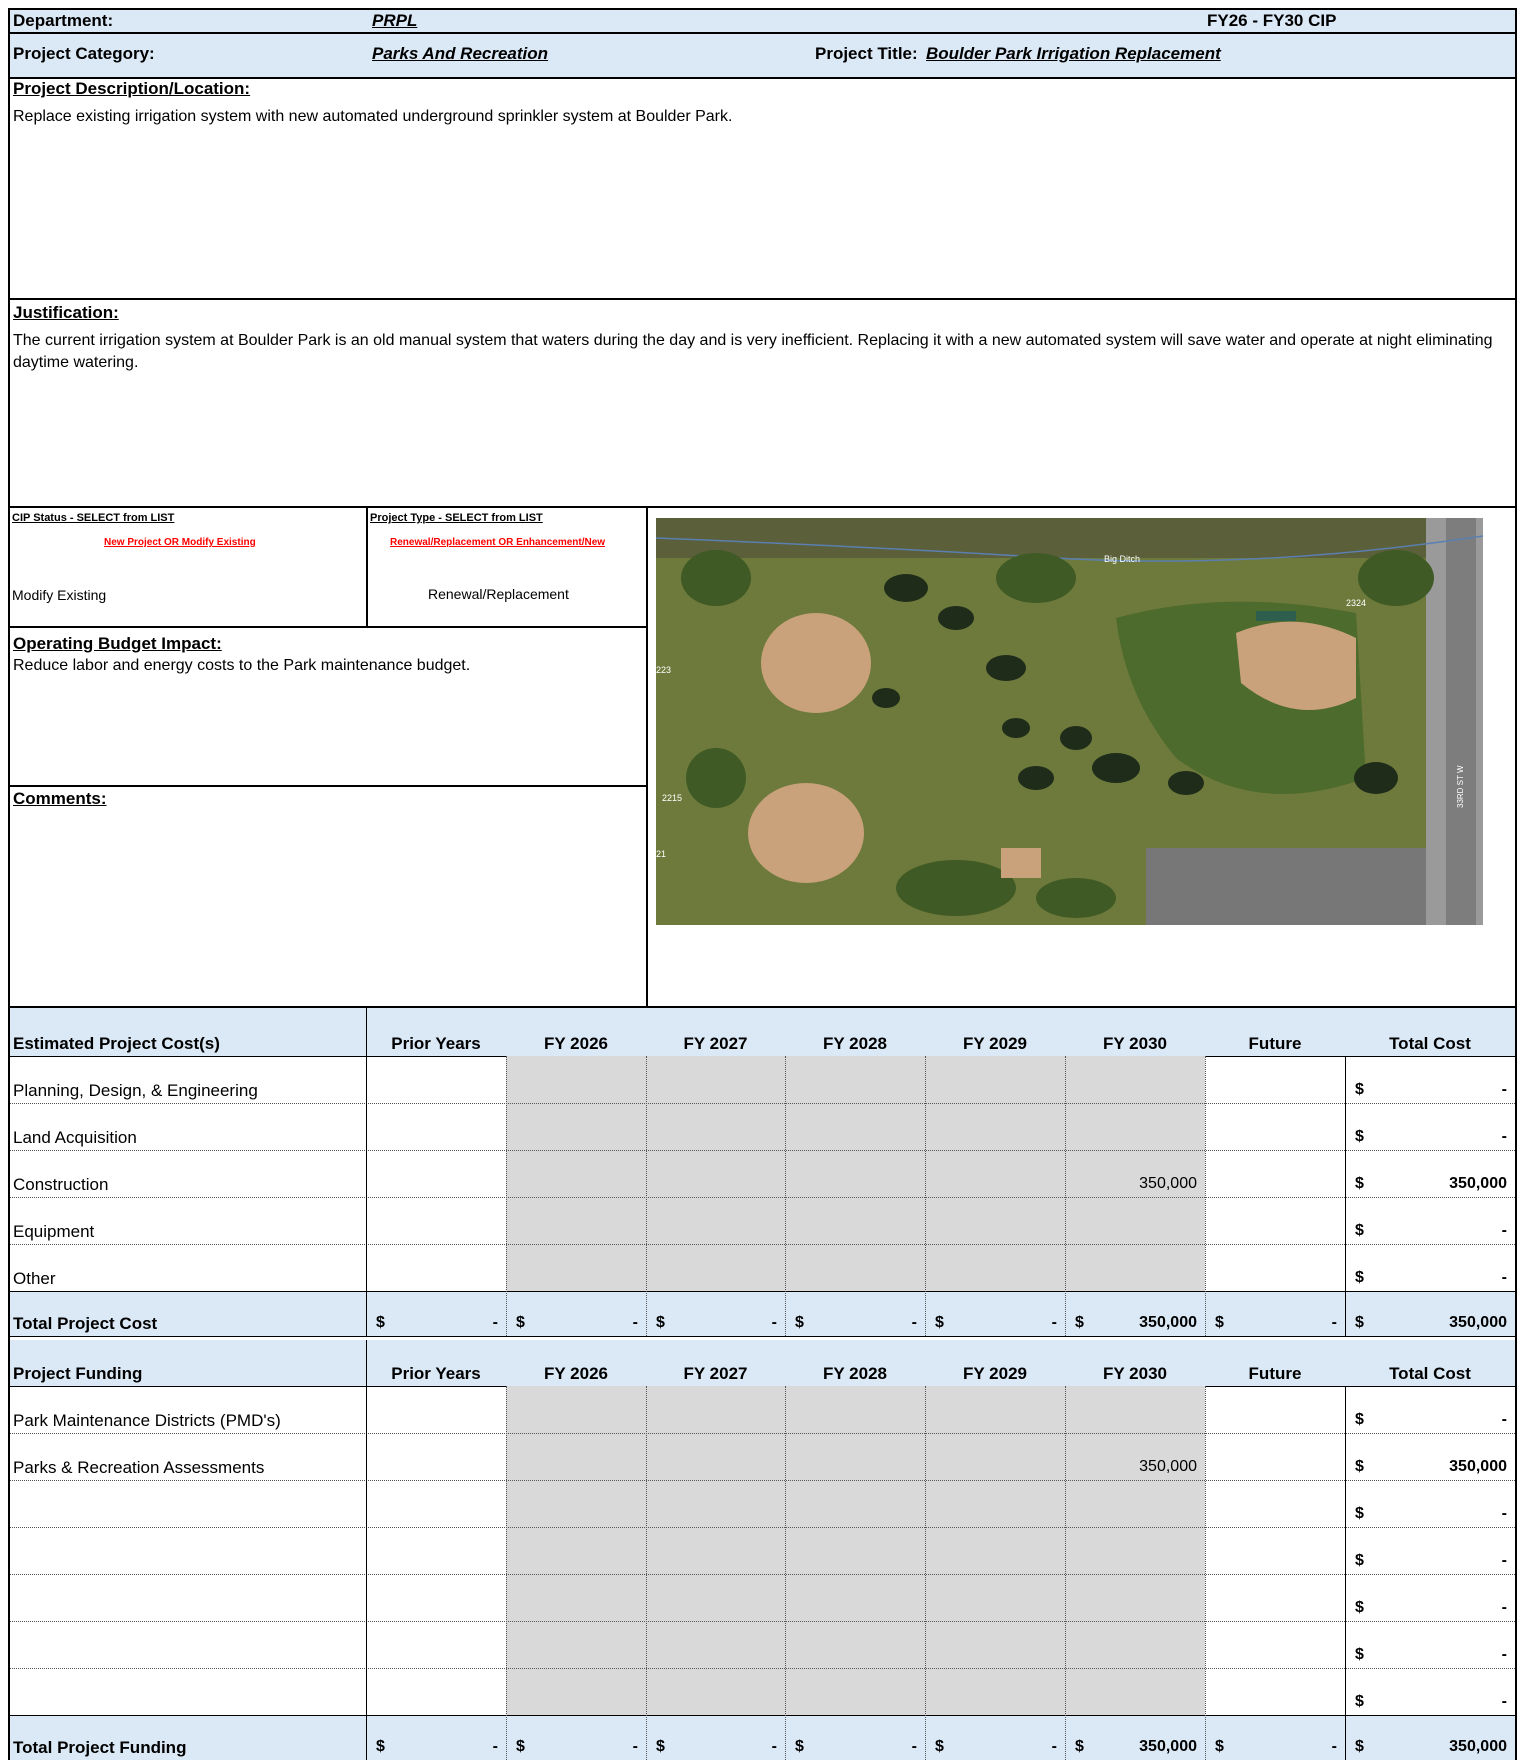 The width and height of the screenshot is (1523, 1760). Describe the element at coordinates (93, 518) in the screenshot. I see `cip-status-label: CIP Status - SELECT from LIST` at that location.